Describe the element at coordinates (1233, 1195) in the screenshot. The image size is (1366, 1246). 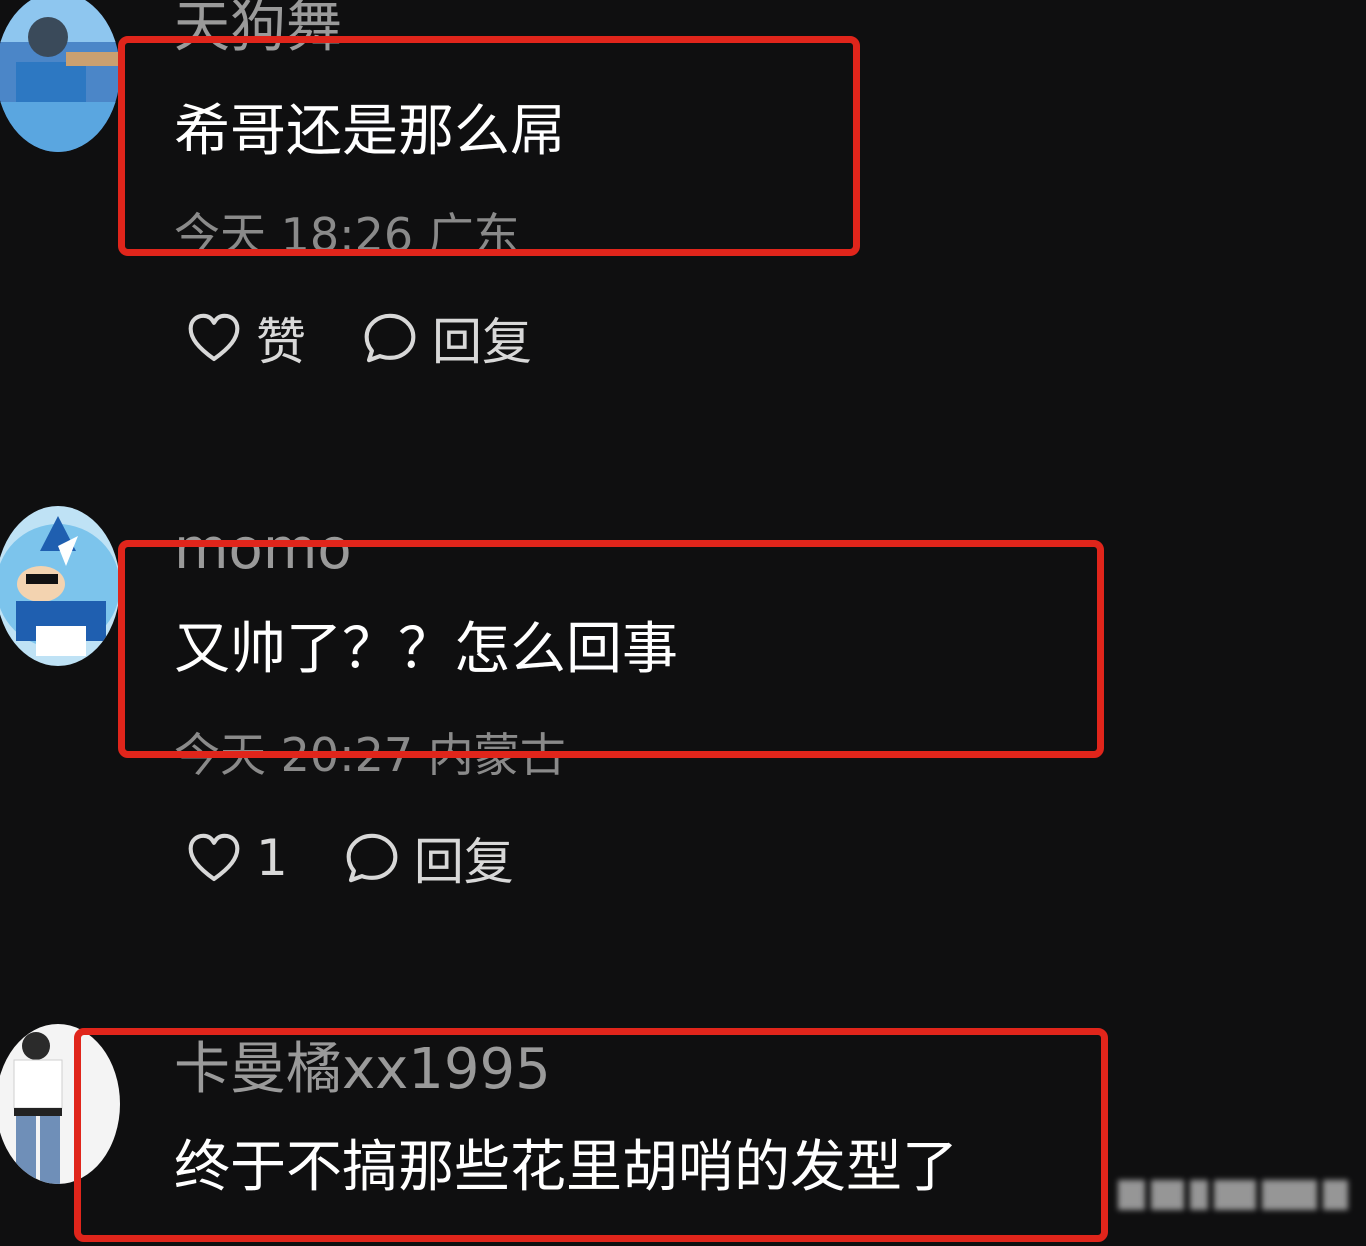
I see `watermark` at that location.